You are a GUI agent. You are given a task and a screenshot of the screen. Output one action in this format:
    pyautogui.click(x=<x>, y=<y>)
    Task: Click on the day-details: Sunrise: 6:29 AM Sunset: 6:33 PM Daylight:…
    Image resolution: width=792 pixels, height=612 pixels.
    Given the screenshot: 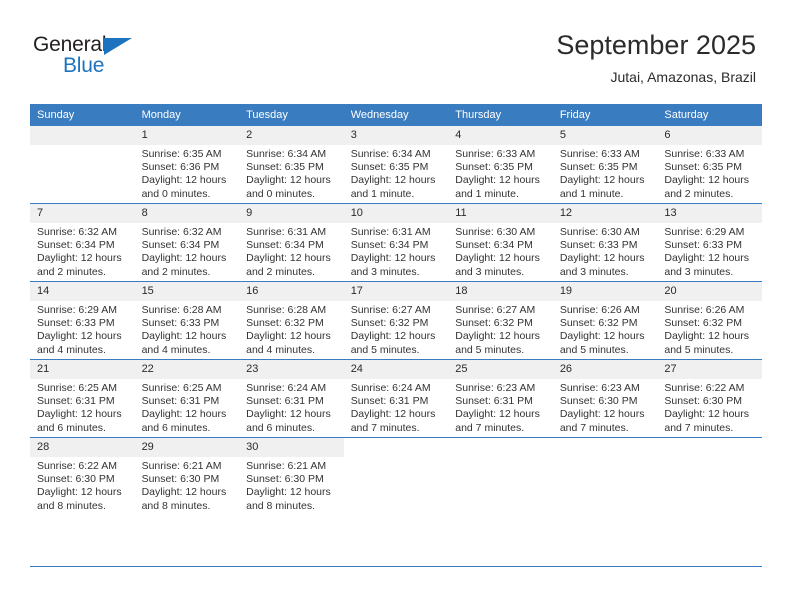 What is the action you would take?
    pyautogui.click(x=82, y=329)
    